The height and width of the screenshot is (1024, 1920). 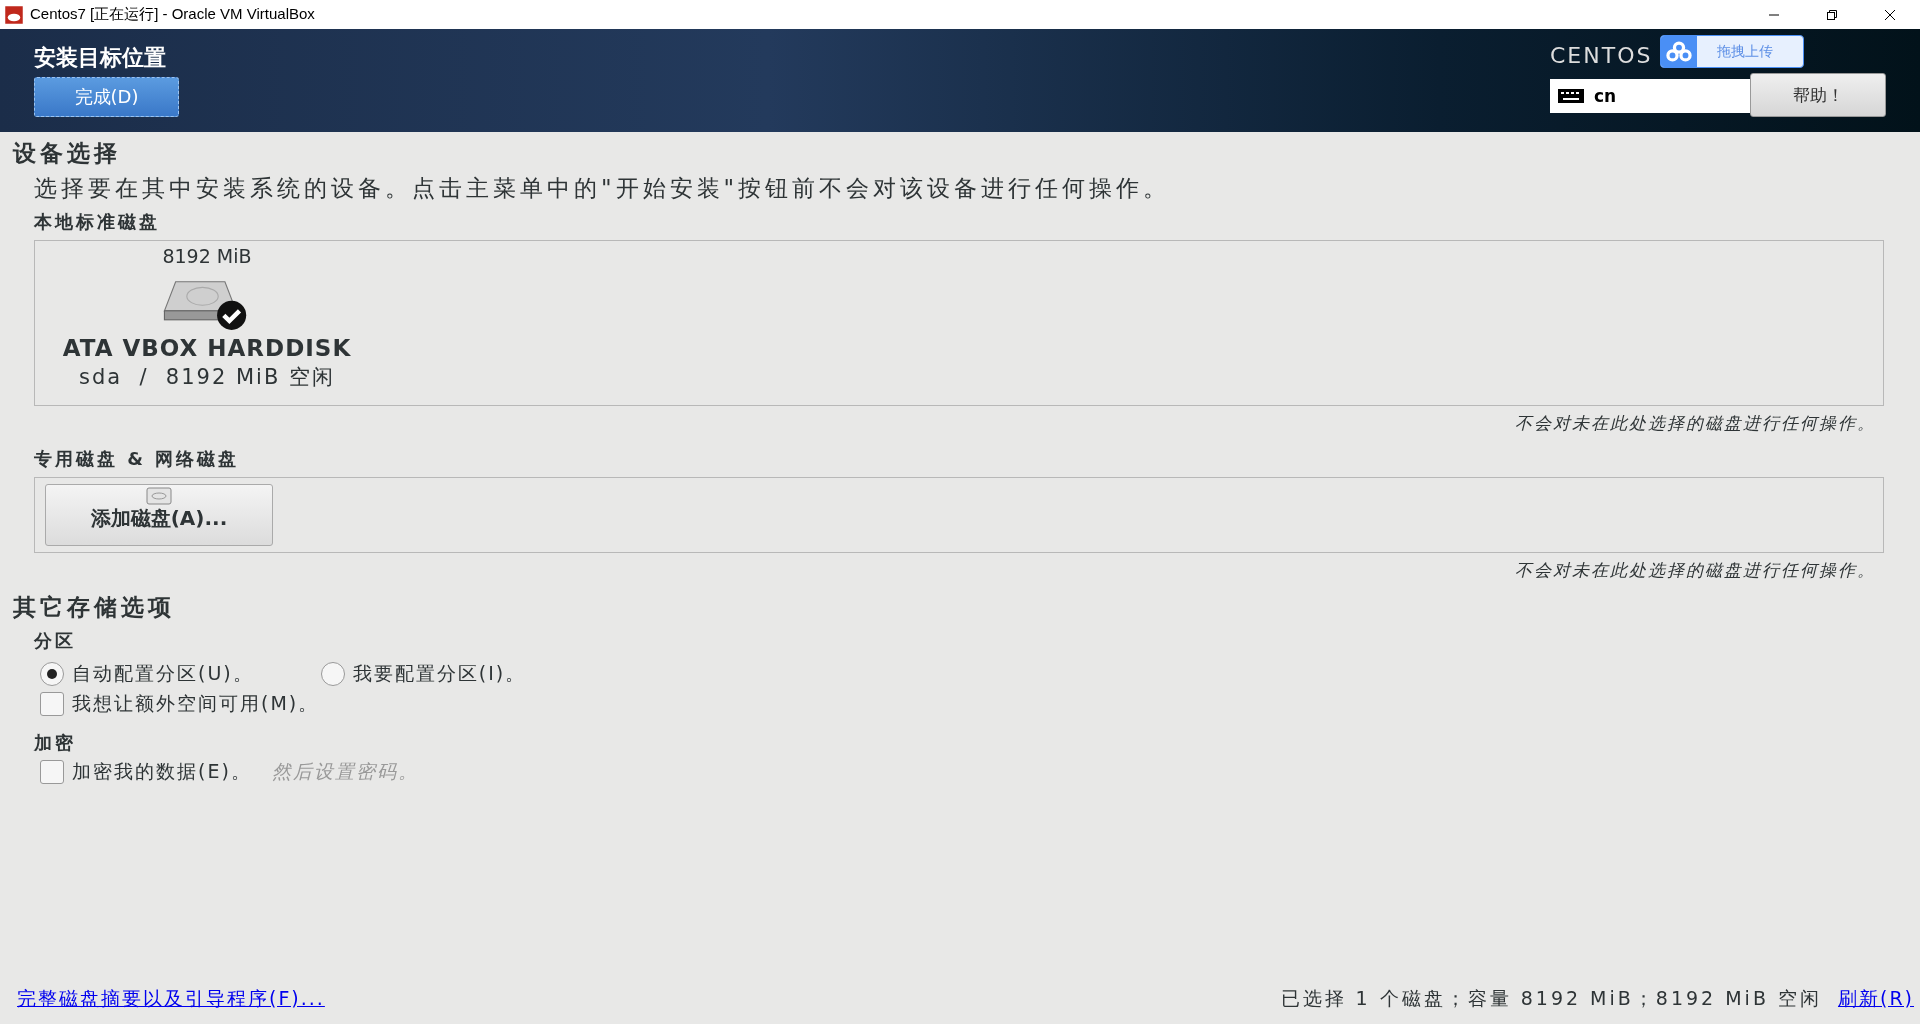 What do you see at coordinates (14, 14) in the screenshot?
I see `app-icon` at bounding box center [14, 14].